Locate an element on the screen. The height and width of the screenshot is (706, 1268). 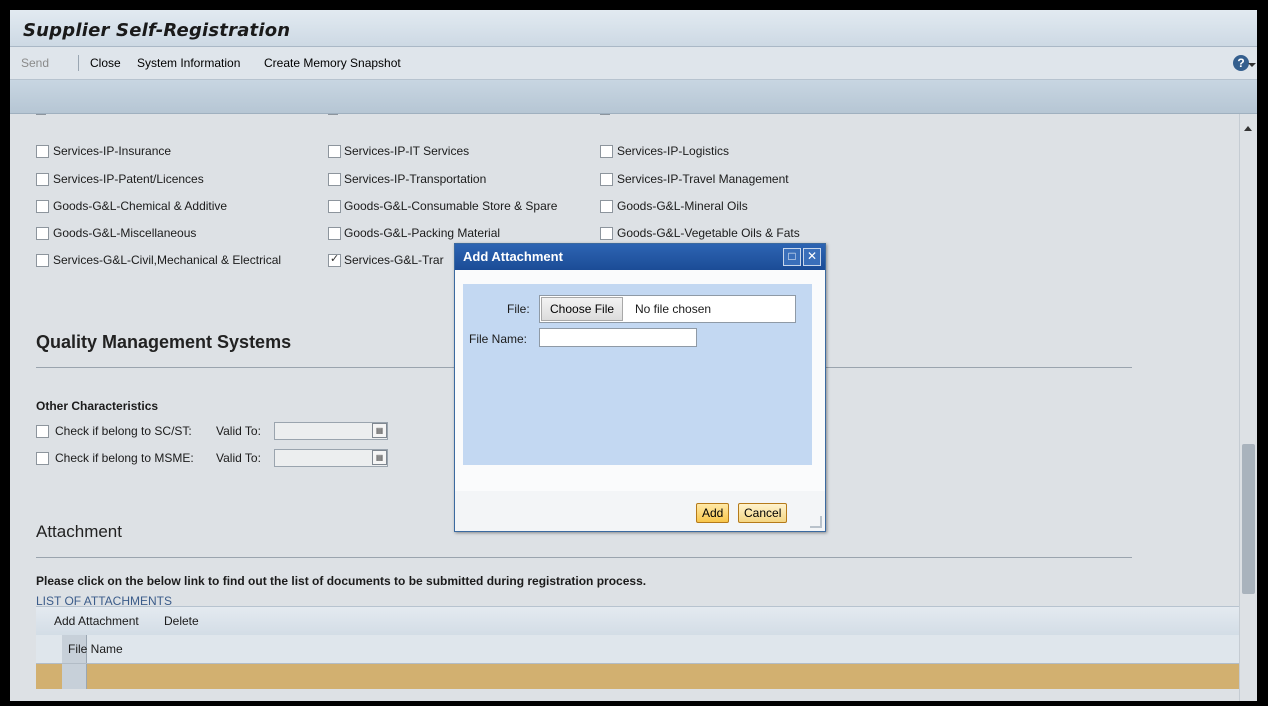
chevron-down-icon is located at coordinates (1252, 65).